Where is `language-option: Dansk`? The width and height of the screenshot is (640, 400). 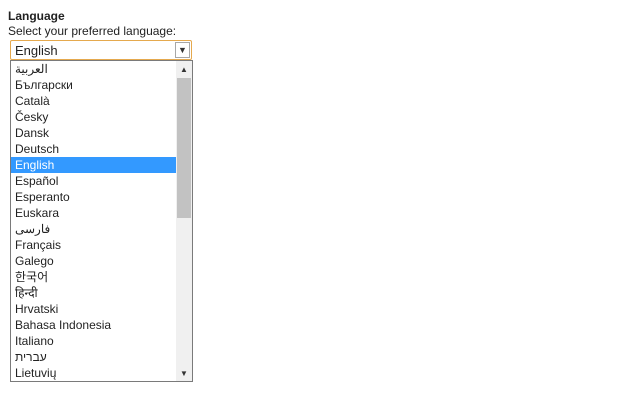 language-option: Dansk is located at coordinates (93, 133).